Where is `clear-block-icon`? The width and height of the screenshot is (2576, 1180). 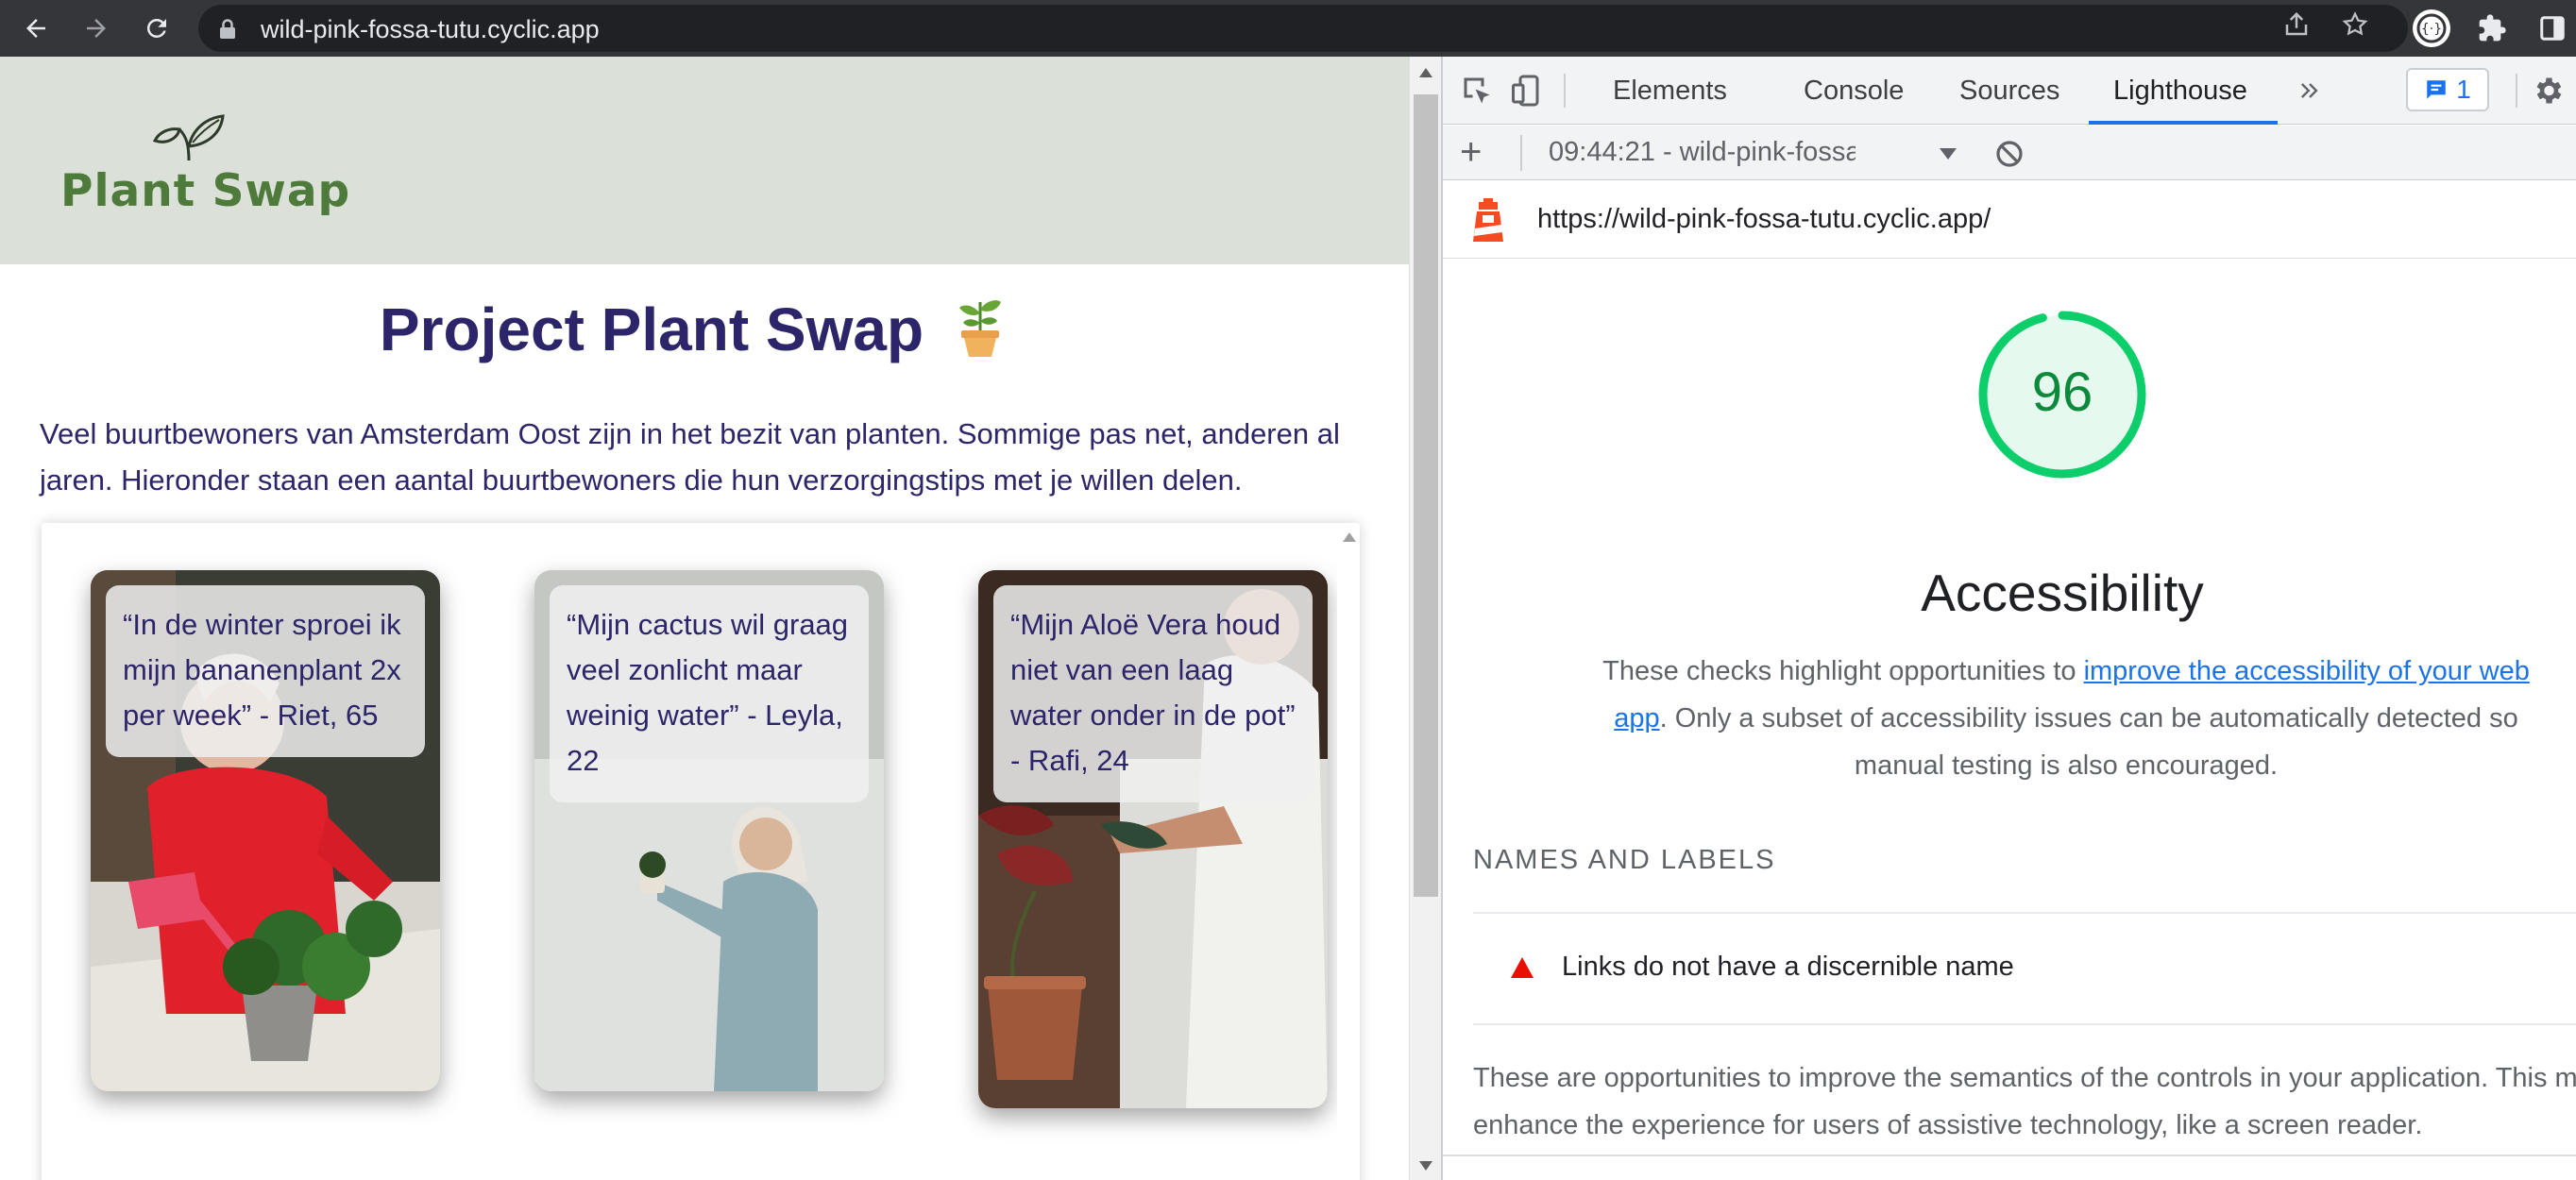
clear-block-icon is located at coordinates (2009, 154).